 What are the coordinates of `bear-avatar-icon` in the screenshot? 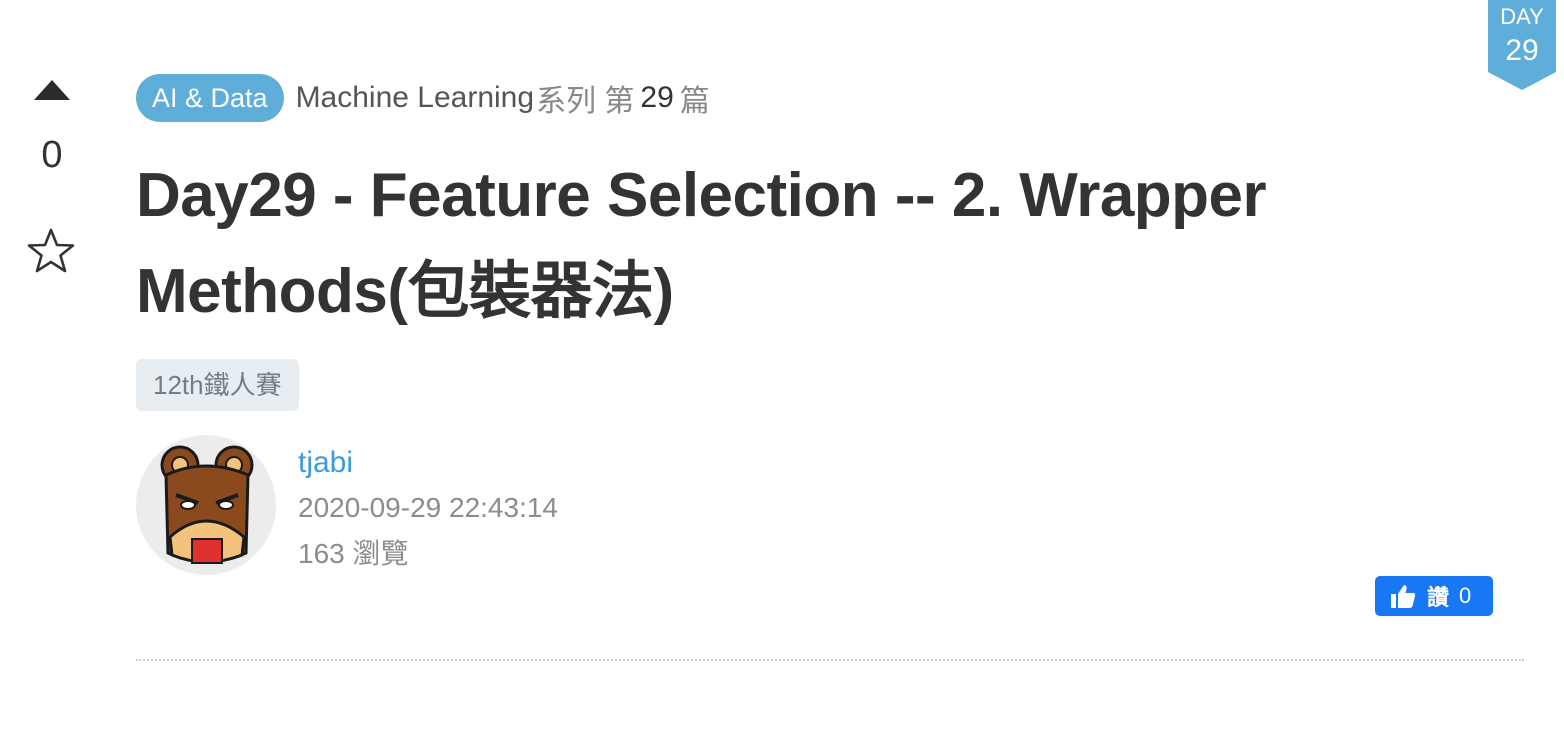 It's located at (207, 504).